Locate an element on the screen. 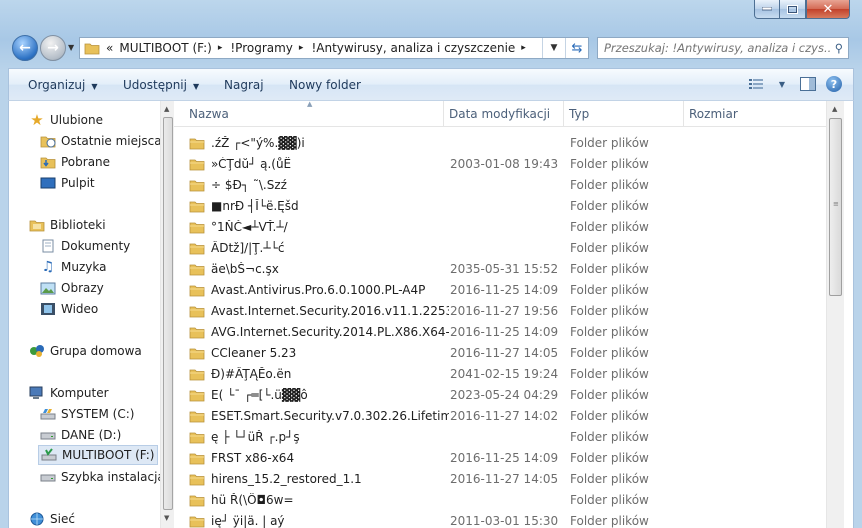 The width and height of the screenshot is (862, 528). table-row: äe\bŠ¬c.şx 2035-05-31 15:52 Folder plików is located at coordinates (500, 268).